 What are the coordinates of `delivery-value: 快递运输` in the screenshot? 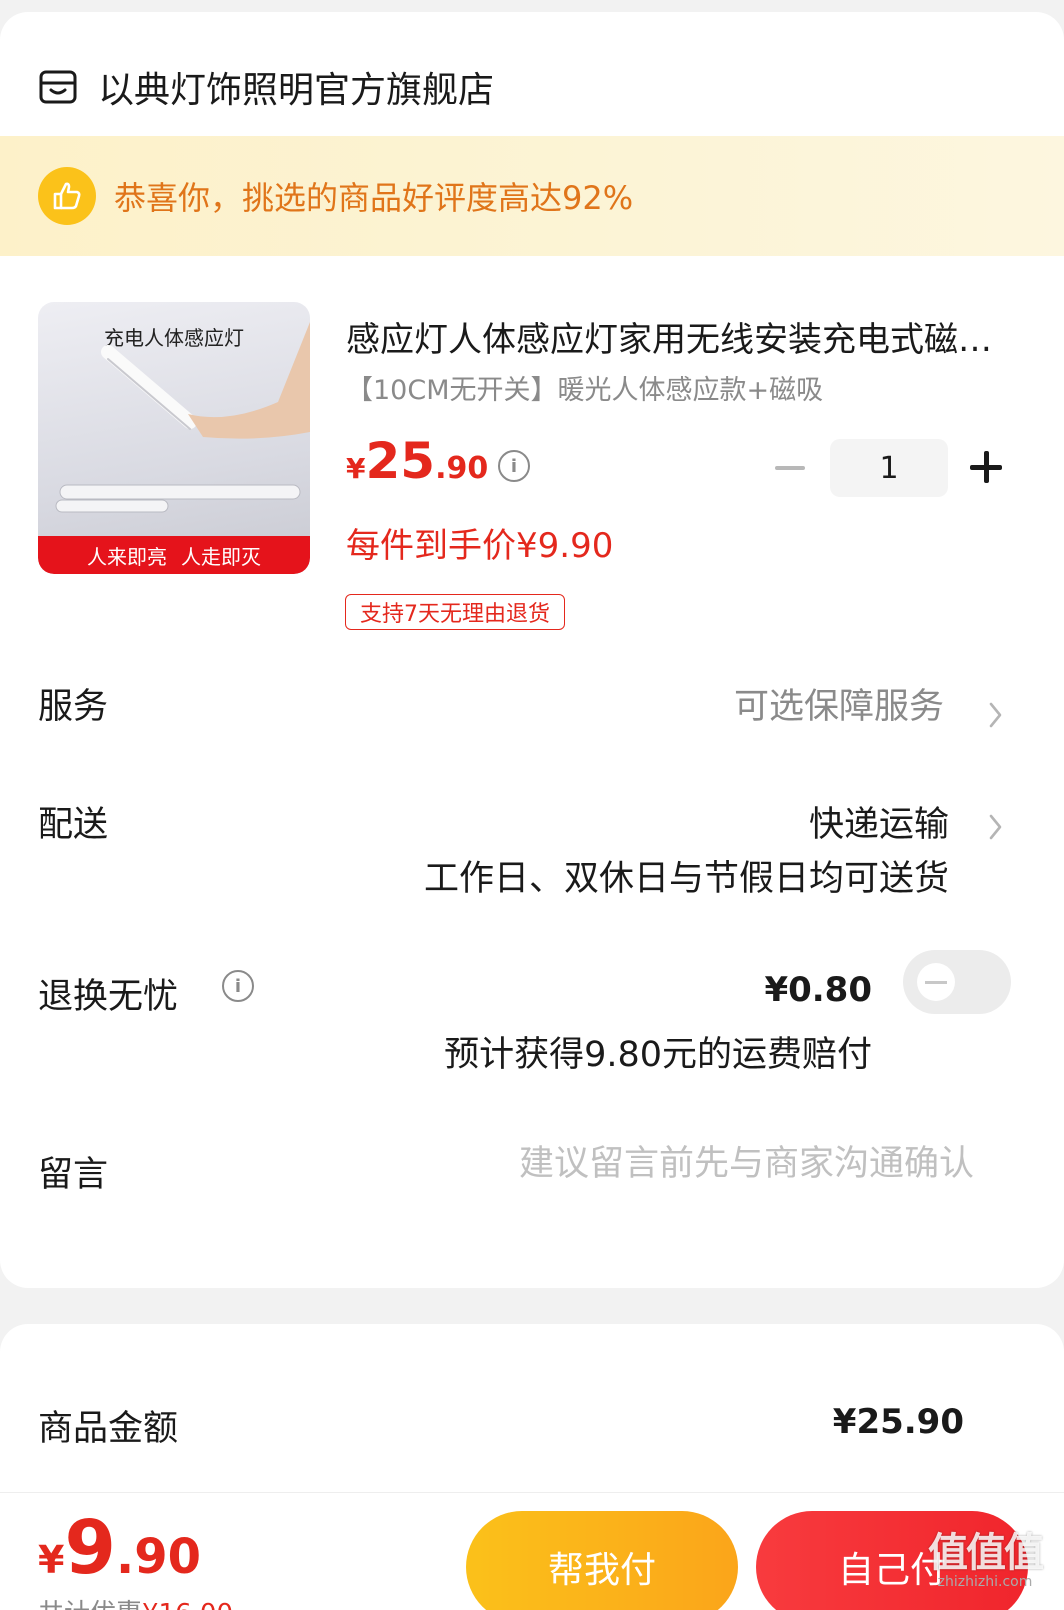 It's located at (879, 821).